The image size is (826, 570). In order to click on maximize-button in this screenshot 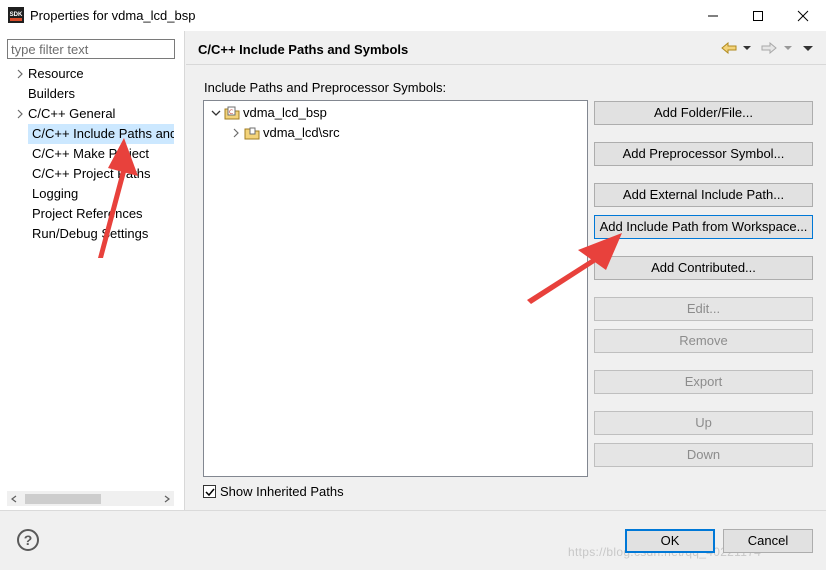, I will do `click(758, 15)`.